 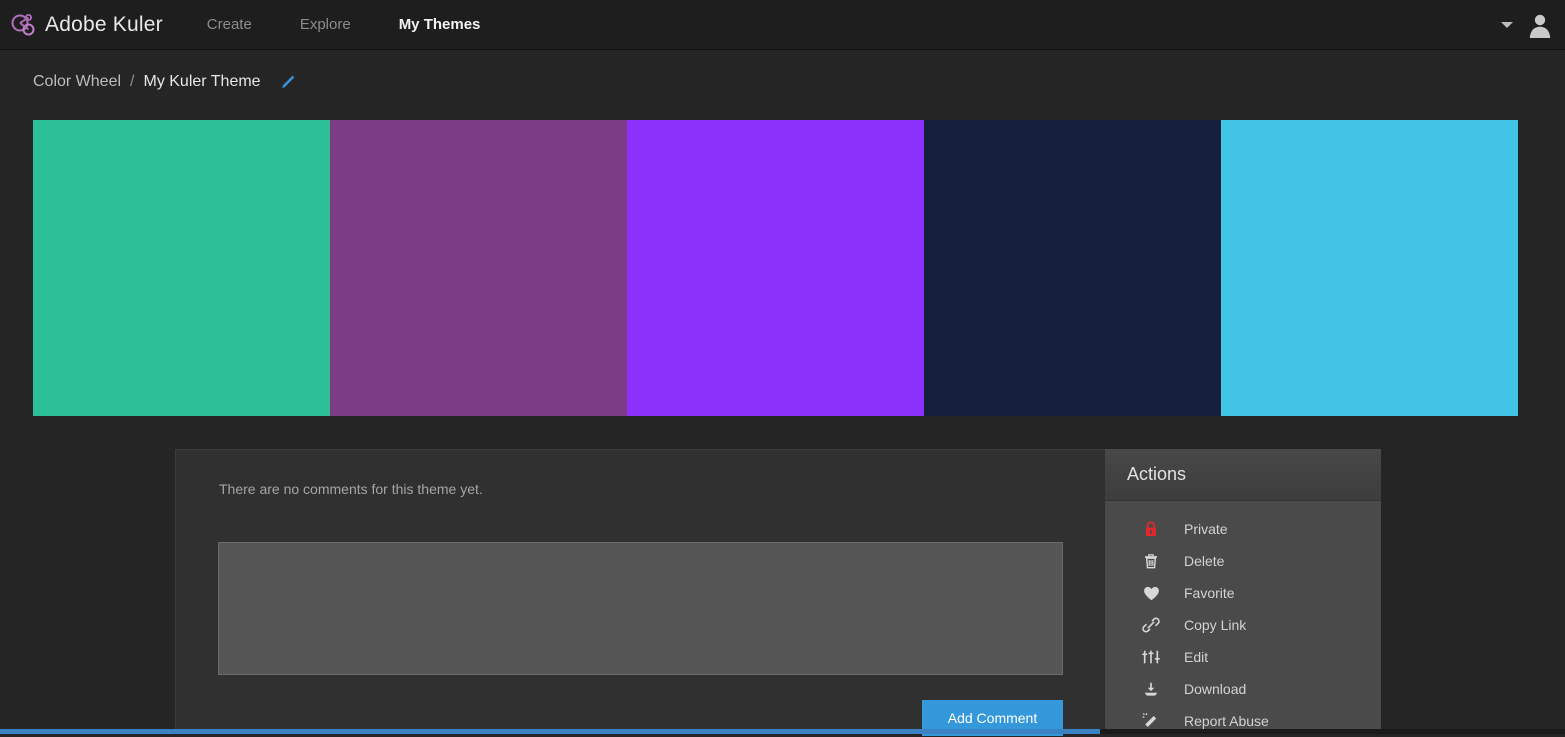 What do you see at coordinates (1151, 625) in the screenshot?
I see `link-icon` at bounding box center [1151, 625].